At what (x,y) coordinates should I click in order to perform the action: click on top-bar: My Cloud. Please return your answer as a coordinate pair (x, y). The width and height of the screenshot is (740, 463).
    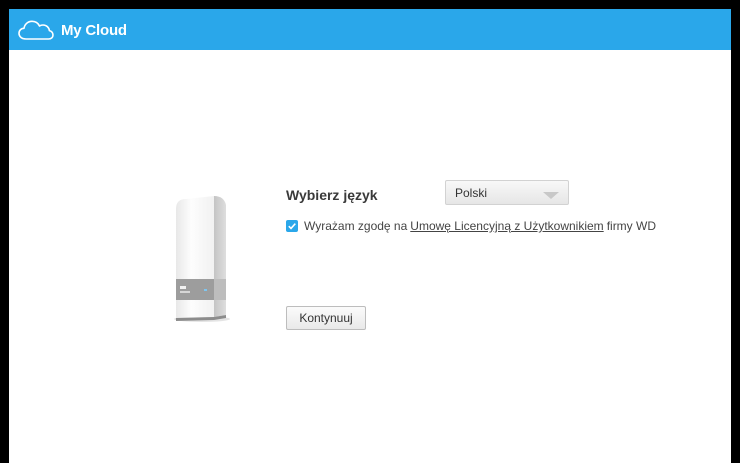
    Looking at the image, I should click on (370, 29).